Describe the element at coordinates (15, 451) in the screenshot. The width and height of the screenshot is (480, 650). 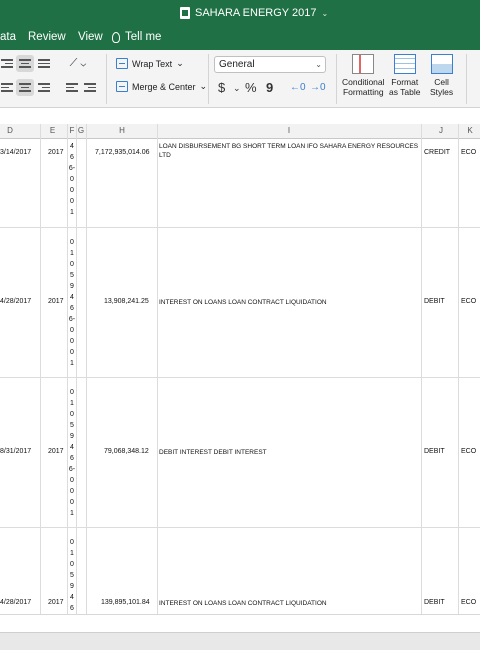
I see `cell-date: 8/31/2017` at that location.